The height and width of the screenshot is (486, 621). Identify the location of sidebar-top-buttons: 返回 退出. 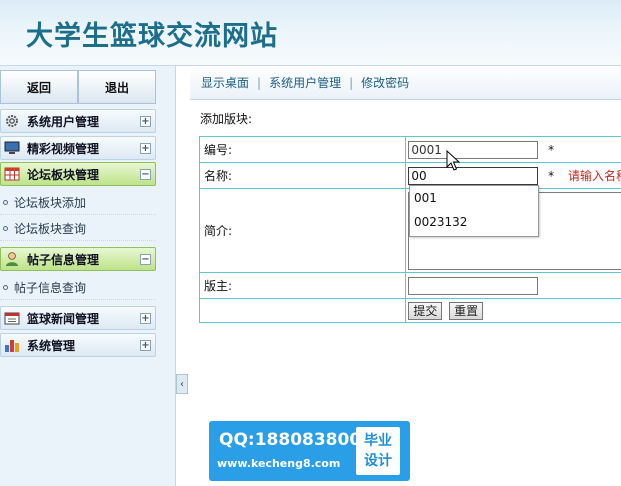
(78, 87).